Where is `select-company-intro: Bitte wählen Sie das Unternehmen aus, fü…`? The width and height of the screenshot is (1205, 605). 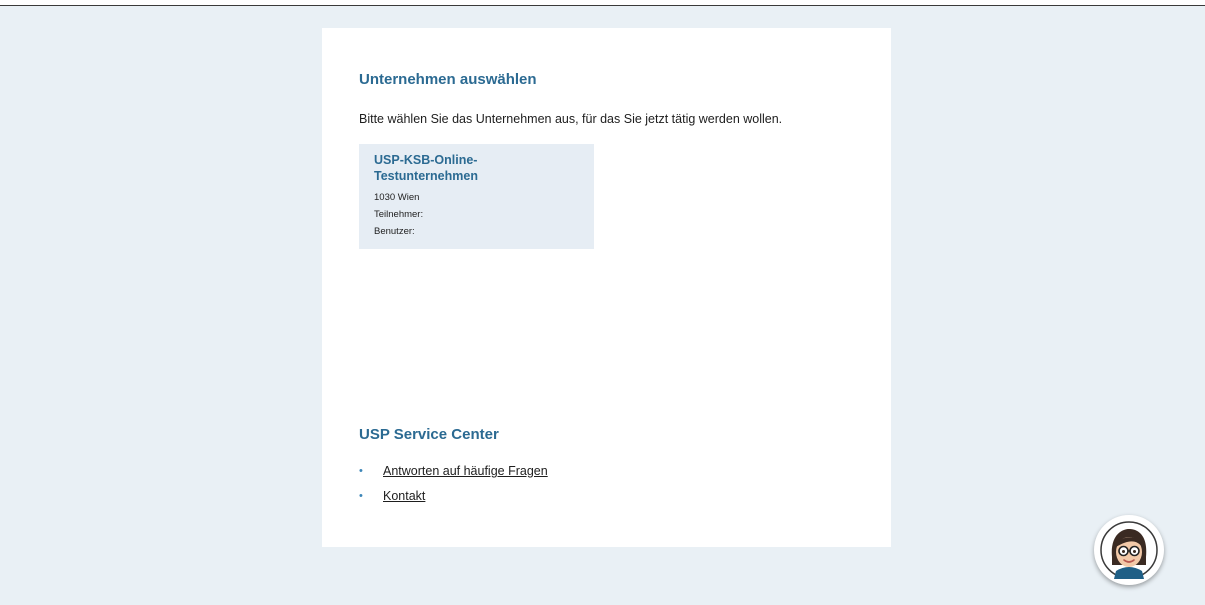 select-company-intro: Bitte wählen Sie das Unternehmen aus, fü… is located at coordinates (571, 119).